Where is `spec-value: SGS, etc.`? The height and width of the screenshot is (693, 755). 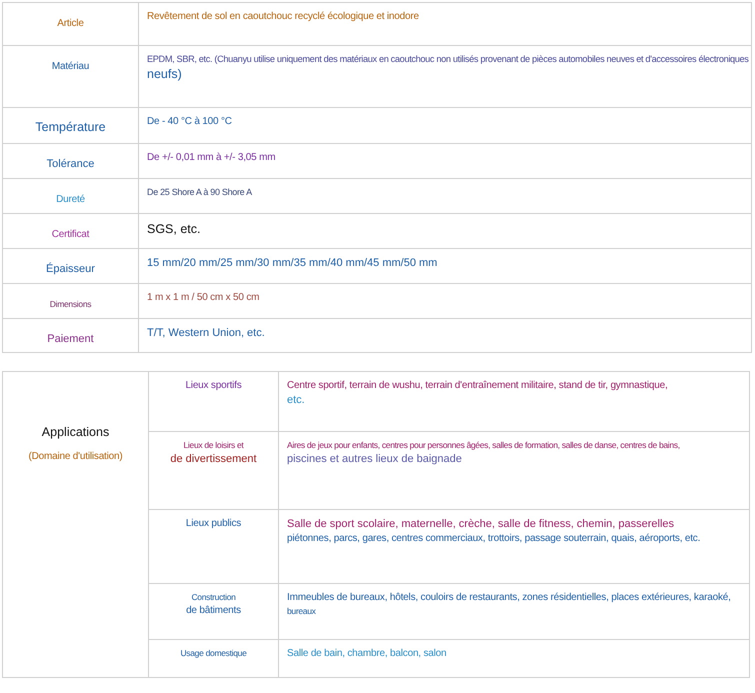
spec-value: SGS, etc. is located at coordinates (173, 229).